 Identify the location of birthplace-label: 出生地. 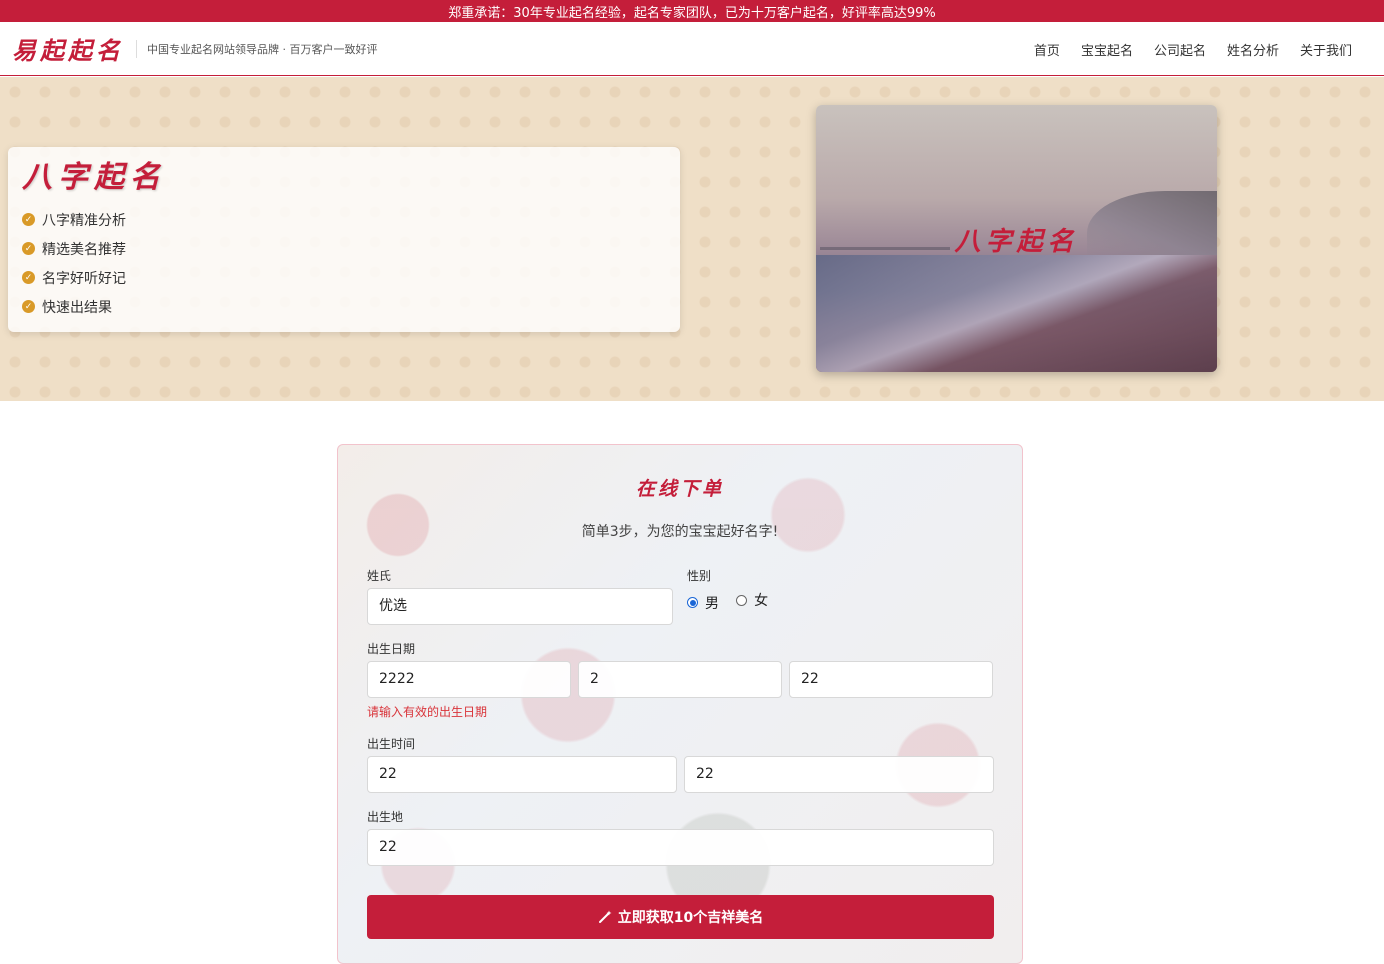
(385, 817).